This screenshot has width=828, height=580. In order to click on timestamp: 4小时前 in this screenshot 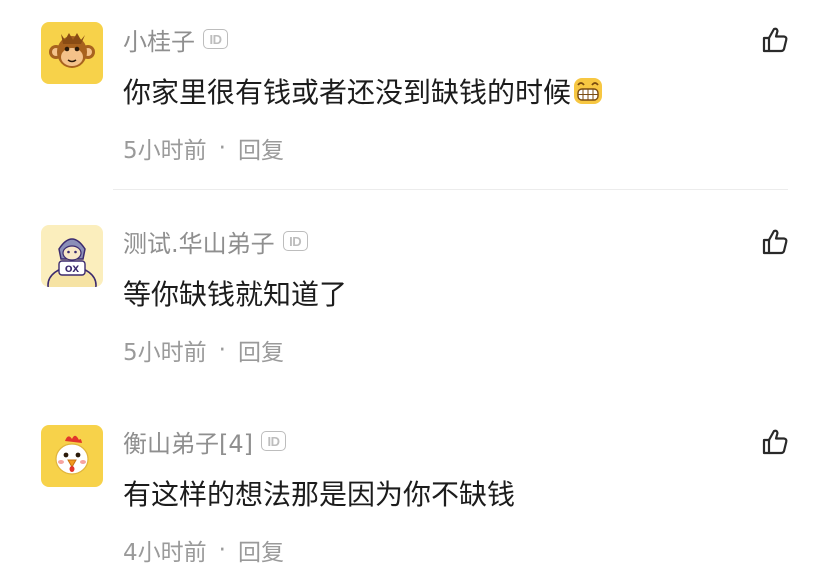, I will do `click(165, 553)`.